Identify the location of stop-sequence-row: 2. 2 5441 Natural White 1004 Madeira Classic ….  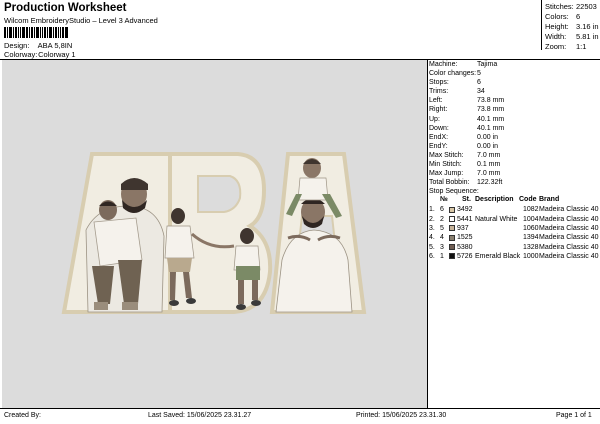
(514, 219).